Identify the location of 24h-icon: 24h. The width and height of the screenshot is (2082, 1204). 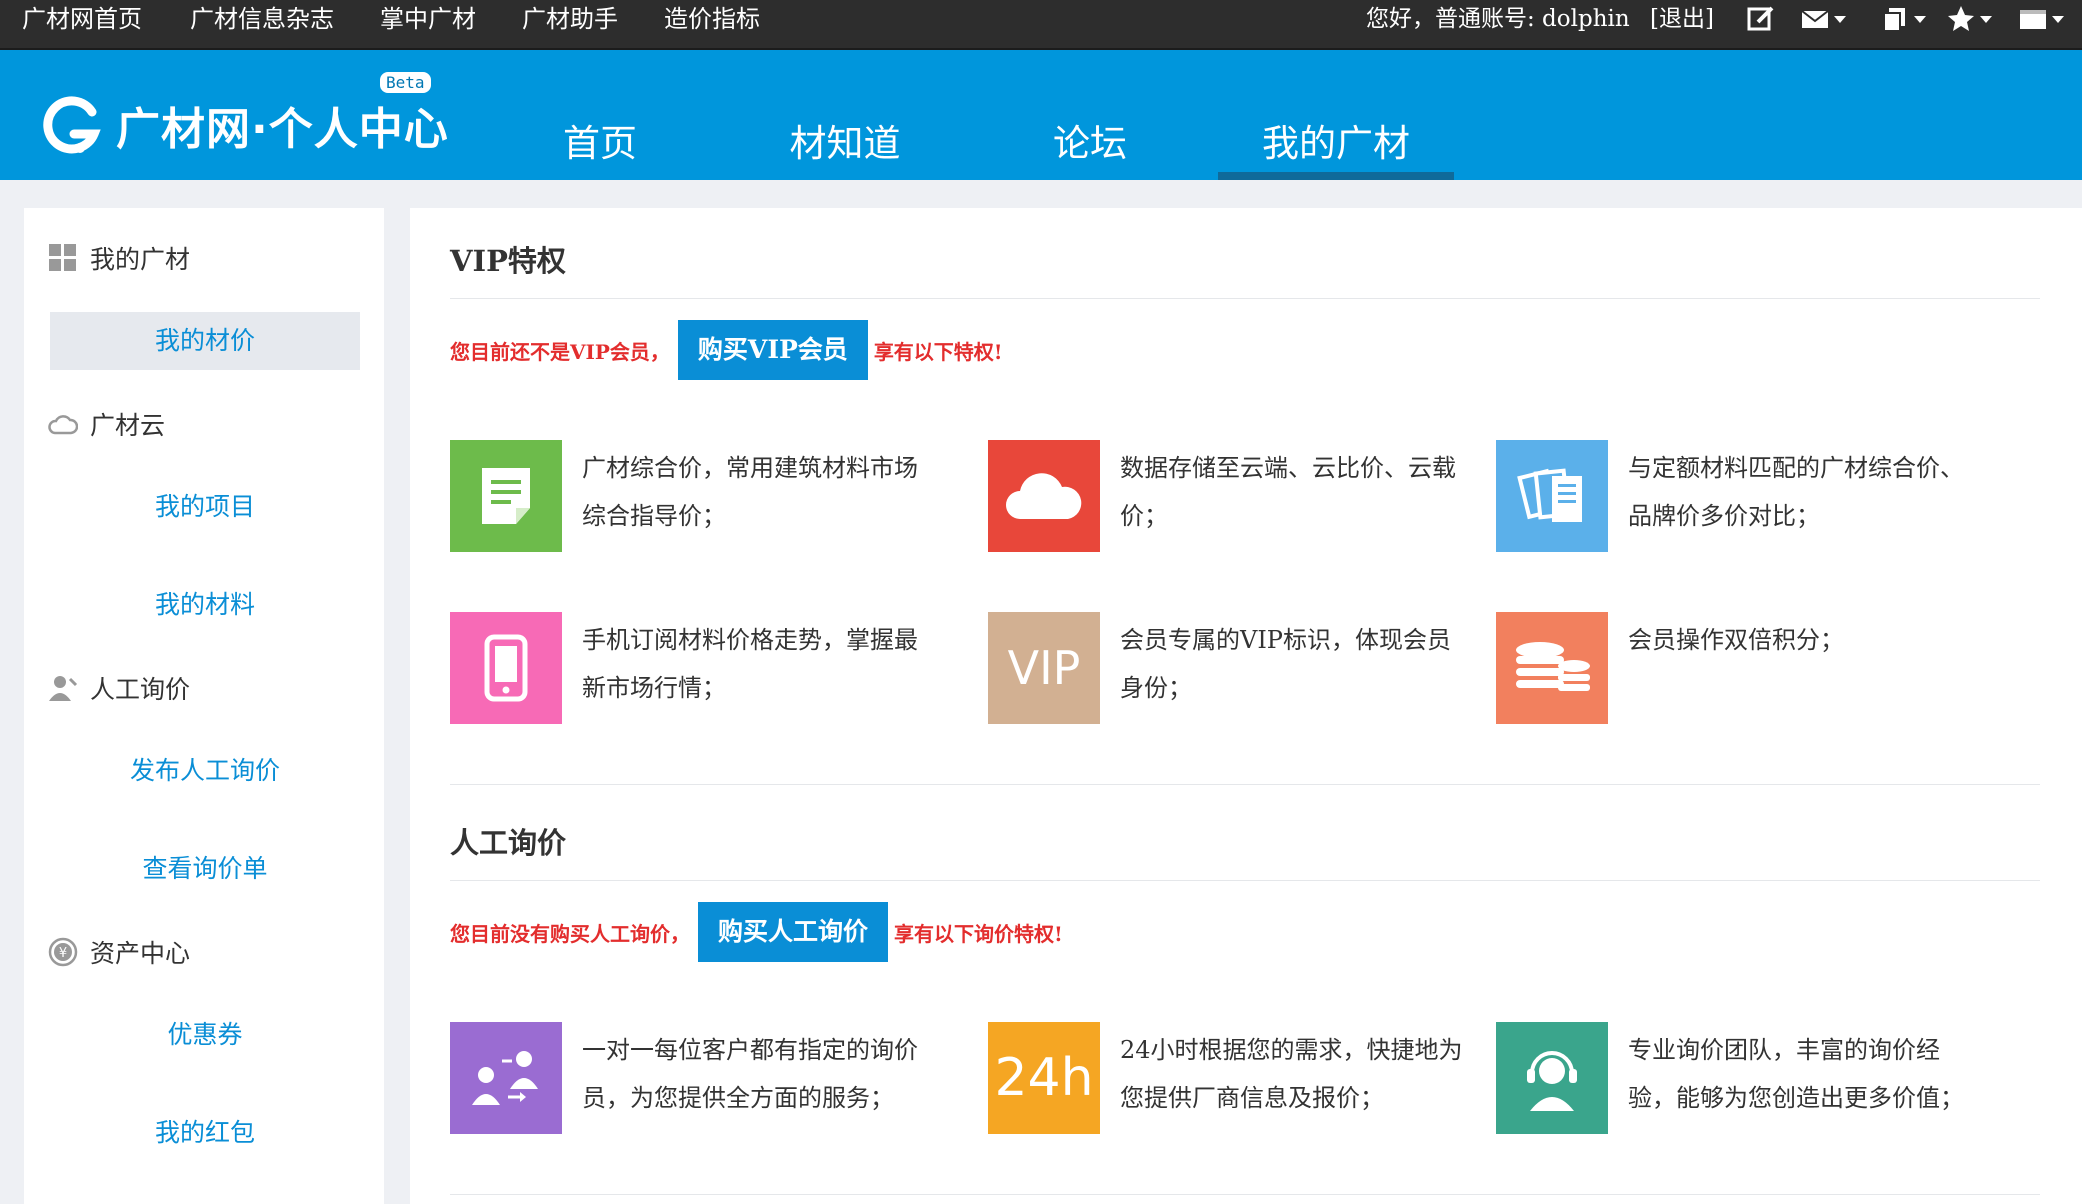
(1044, 1078).